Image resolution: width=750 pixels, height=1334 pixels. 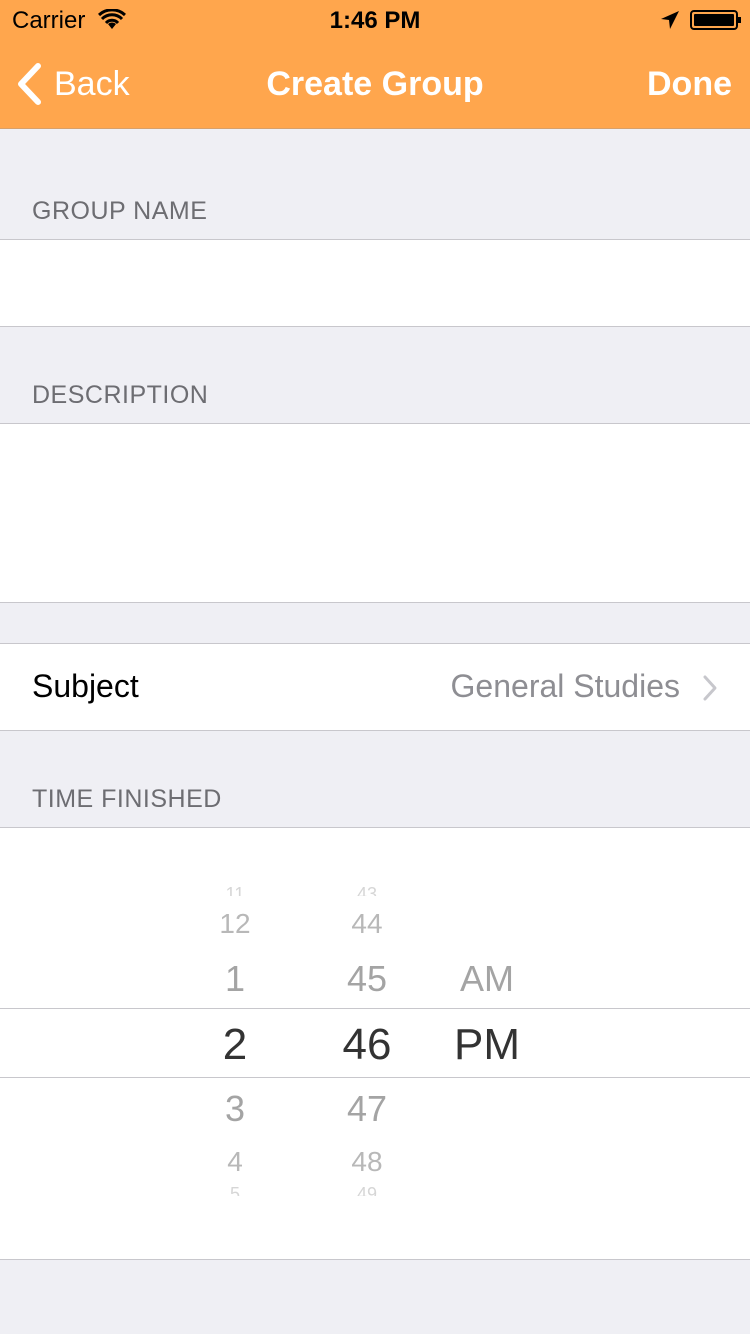 I want to click on status-bar: Carrier 1:46 PM, so click(x=375, y=20).